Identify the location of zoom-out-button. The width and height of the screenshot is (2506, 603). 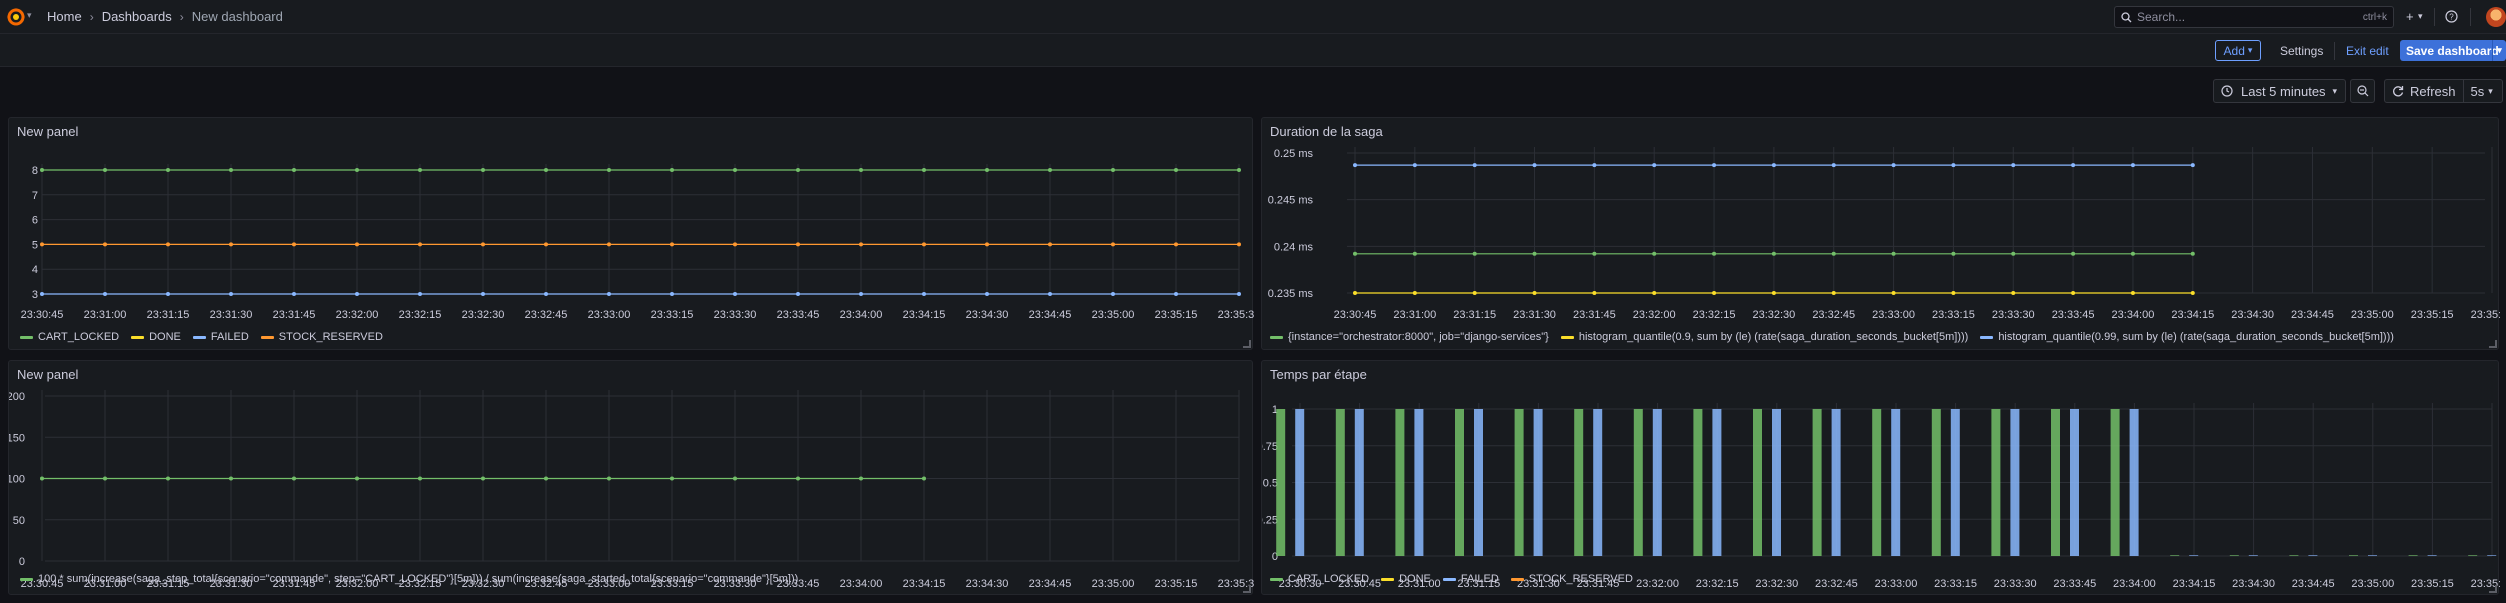
(2362, 91).